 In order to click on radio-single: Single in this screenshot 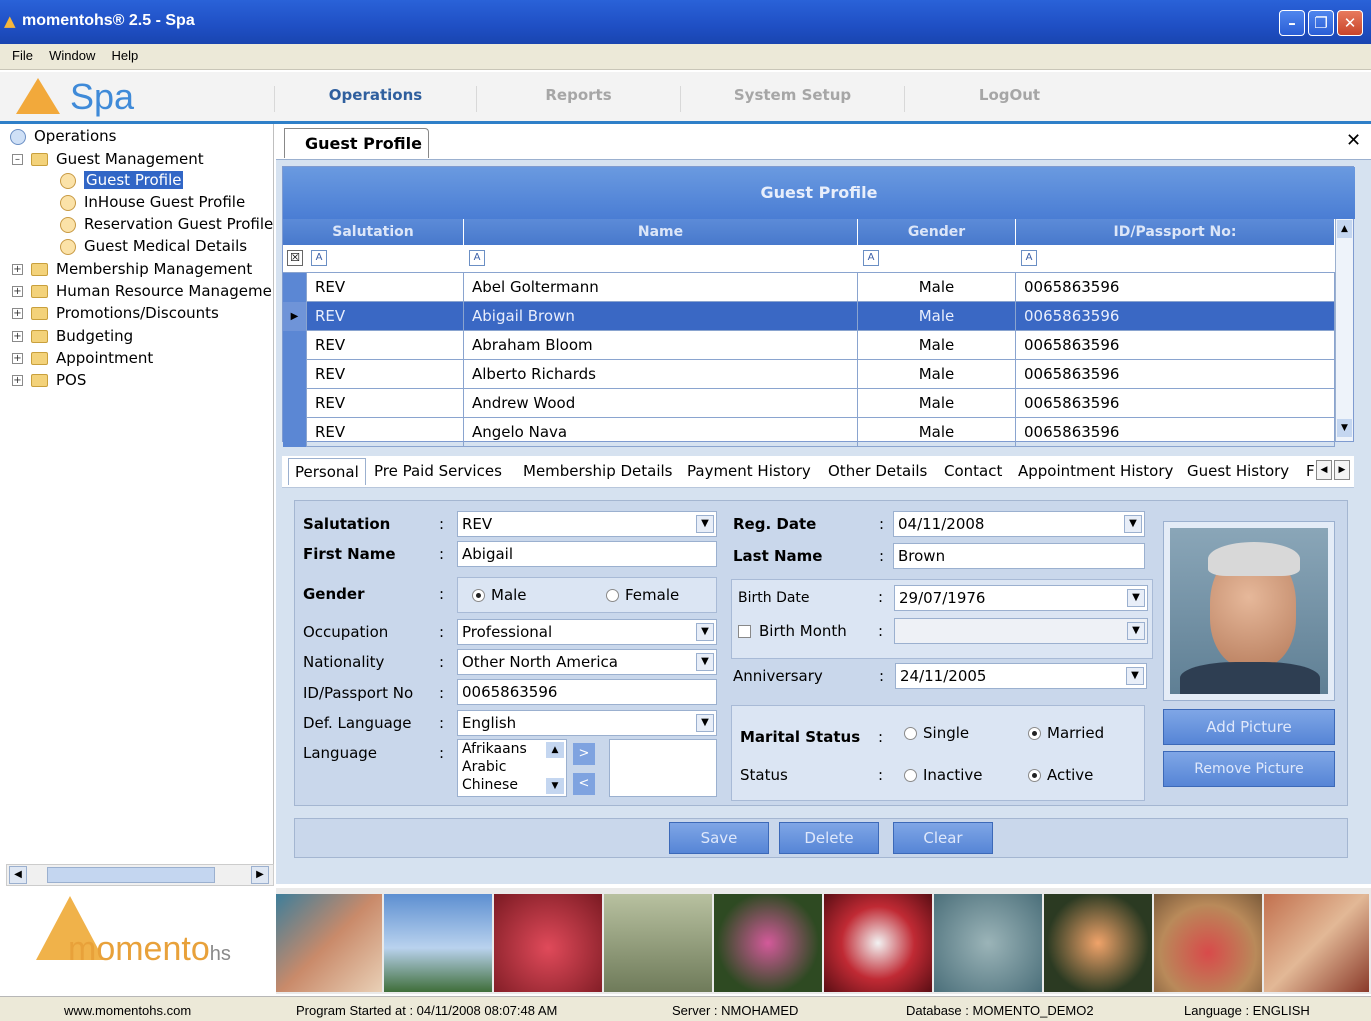, I will do `click(936, 733)`.